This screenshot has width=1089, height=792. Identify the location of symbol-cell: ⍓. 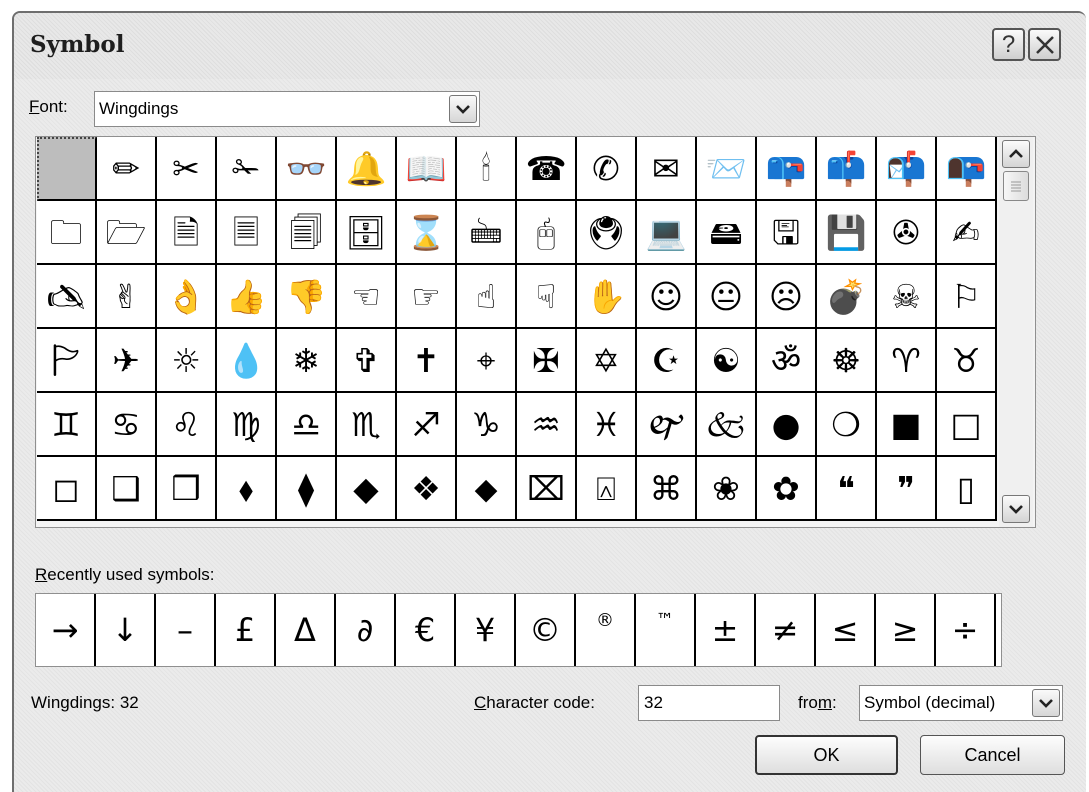
(607, 489).